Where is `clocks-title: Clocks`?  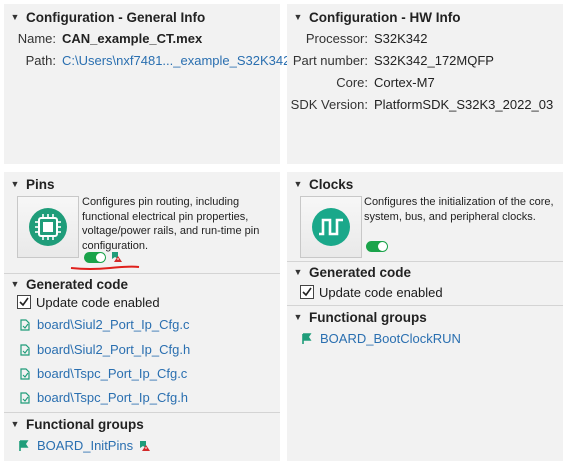 clocks-title: Clocks is located at coordinates (331, 184).